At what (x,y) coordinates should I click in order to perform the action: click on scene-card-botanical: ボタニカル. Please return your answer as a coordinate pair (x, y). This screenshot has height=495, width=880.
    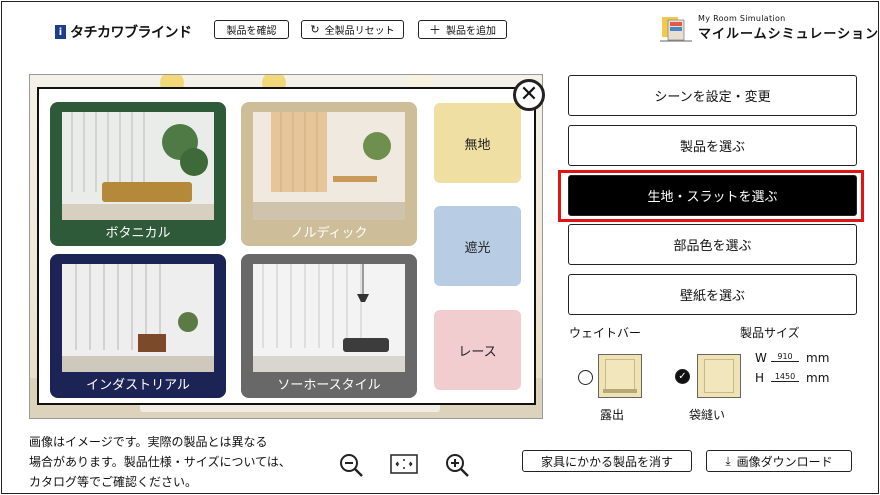
    Looking at the image, I should click on (138, 174).